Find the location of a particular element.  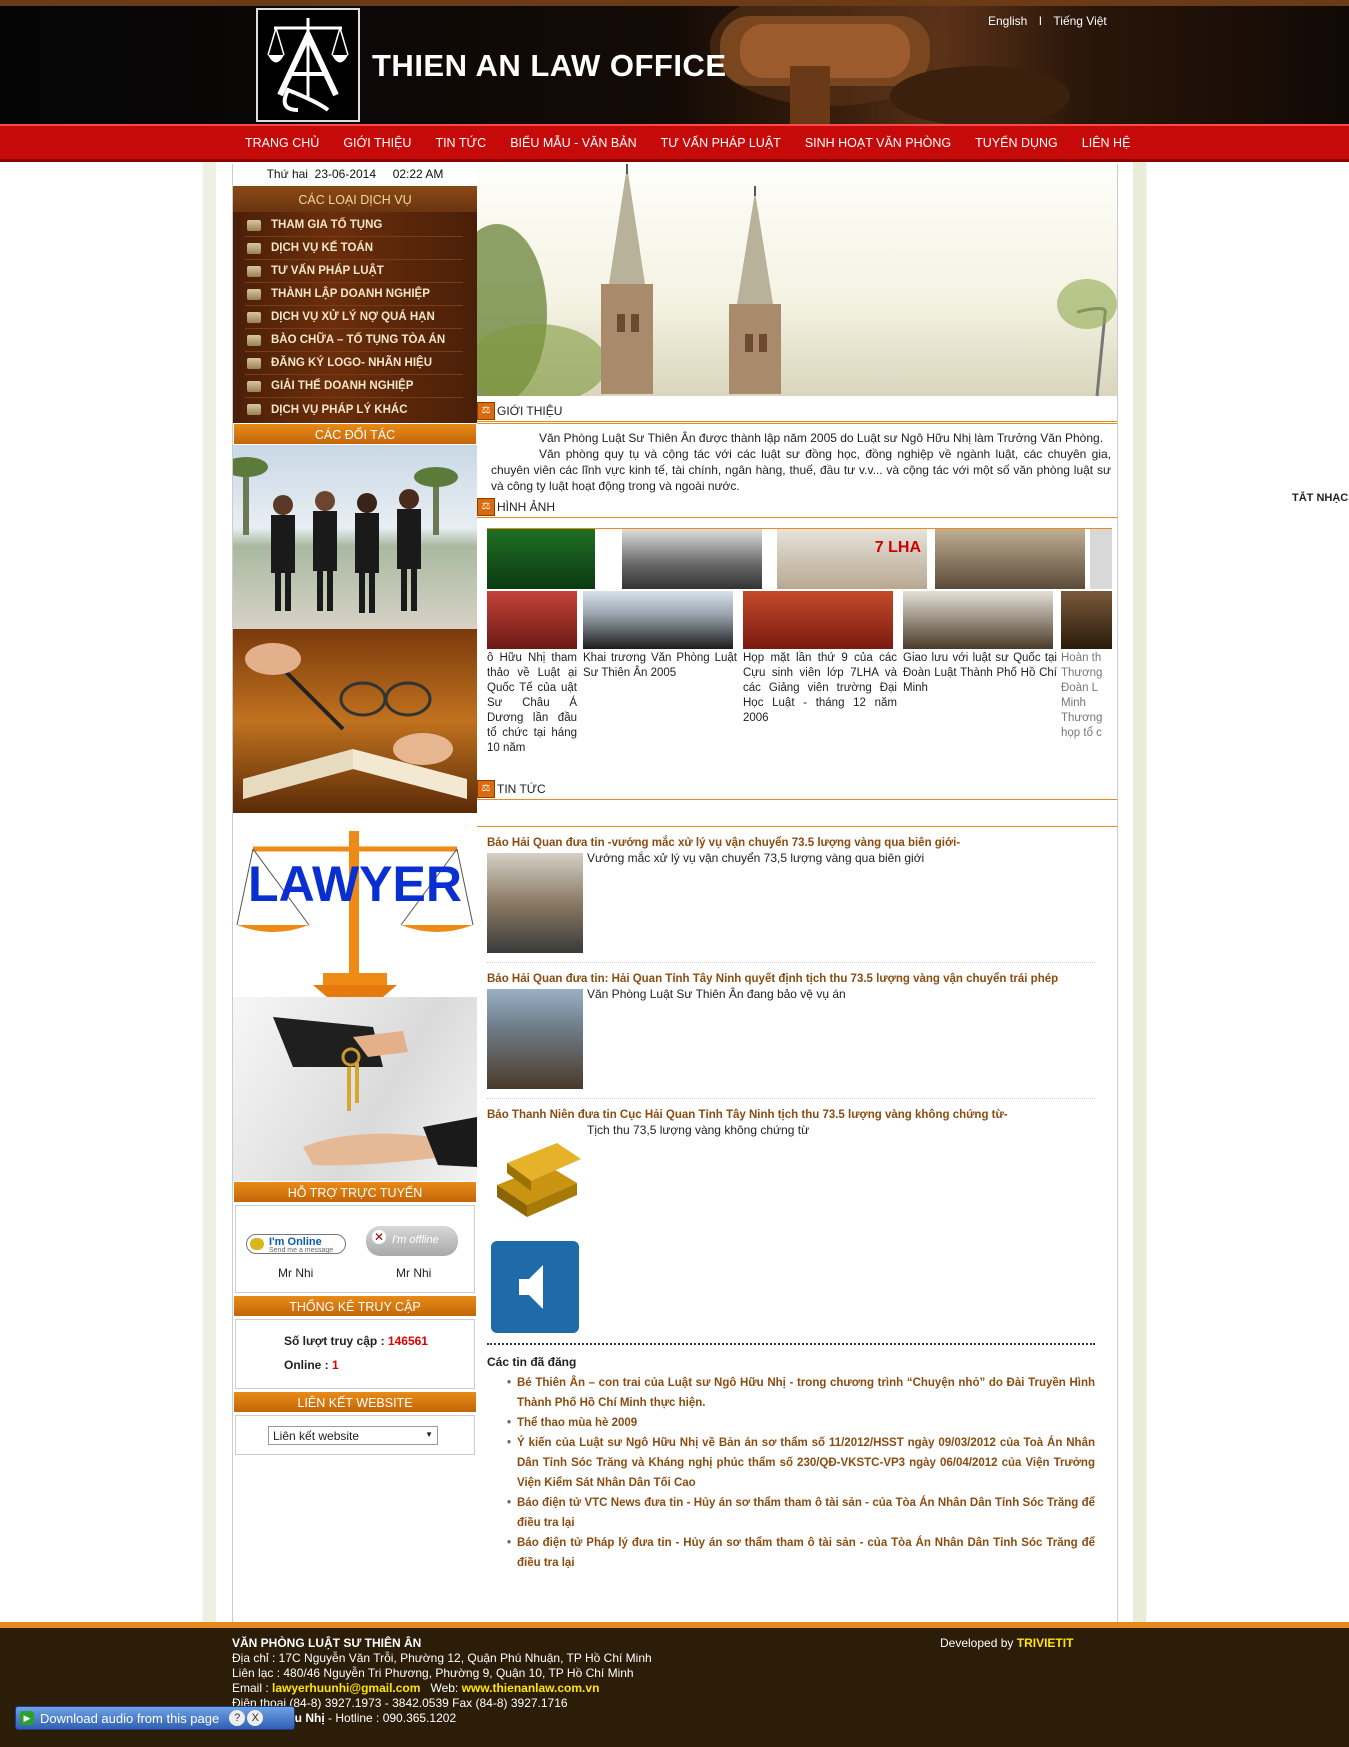

service-label: GIẢI THỂ DOANH NGHIỆP is located at coordinates (342, 386).